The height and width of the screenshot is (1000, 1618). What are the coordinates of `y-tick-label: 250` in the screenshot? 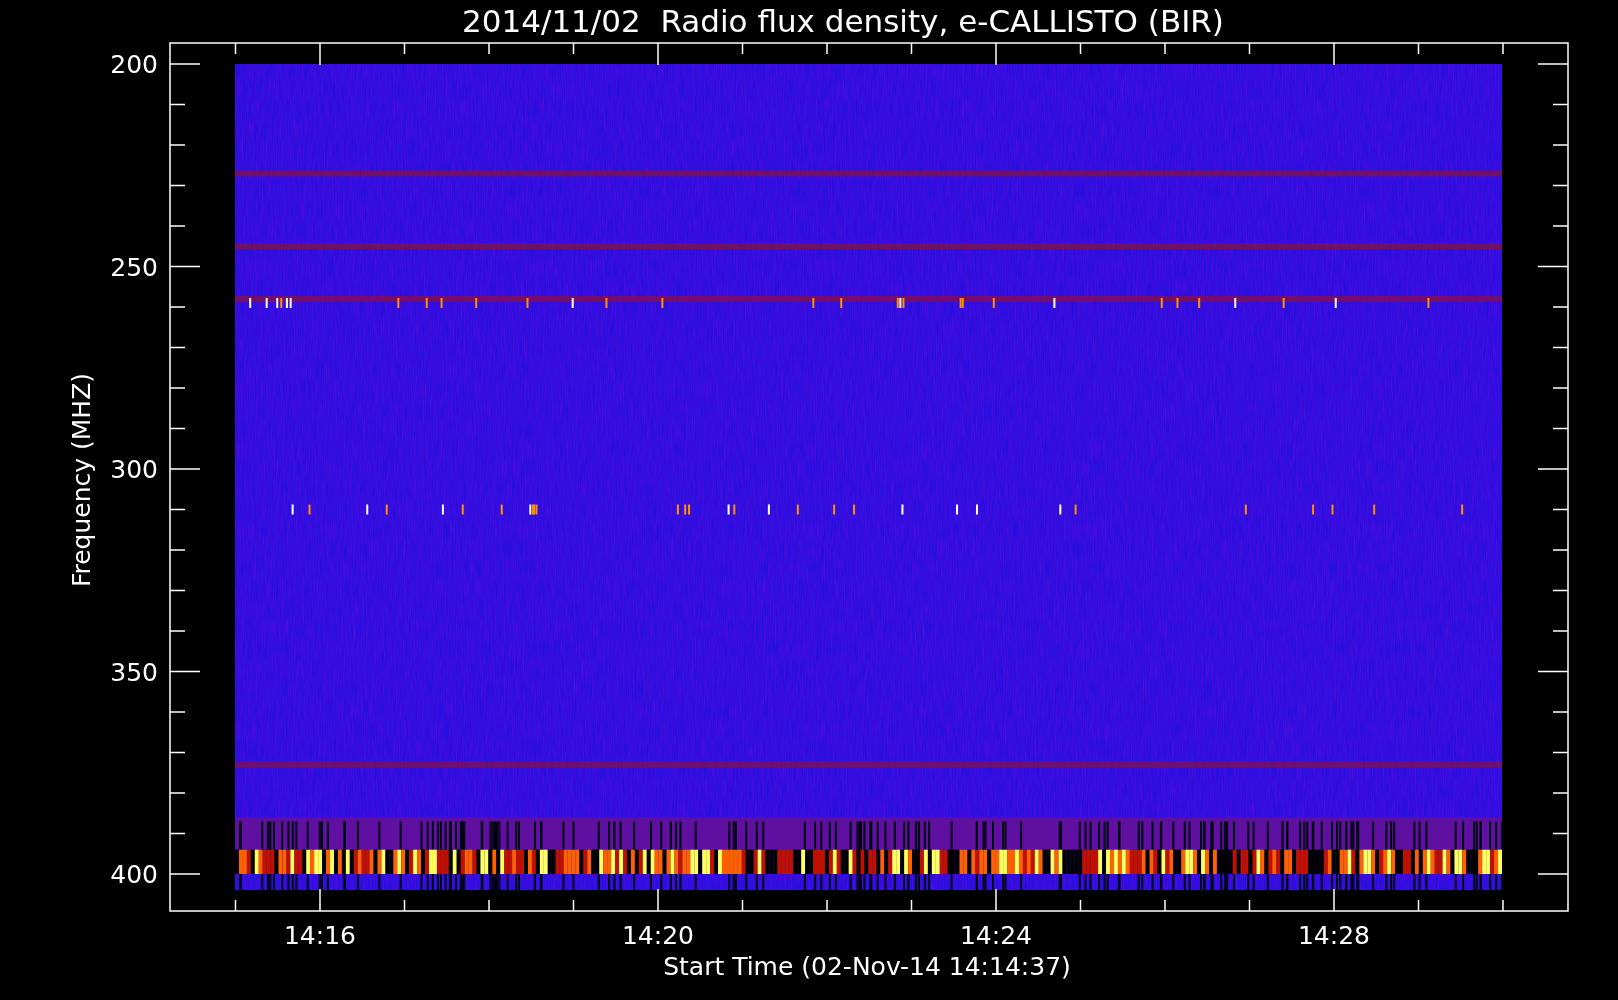 It's located at (134, 267).